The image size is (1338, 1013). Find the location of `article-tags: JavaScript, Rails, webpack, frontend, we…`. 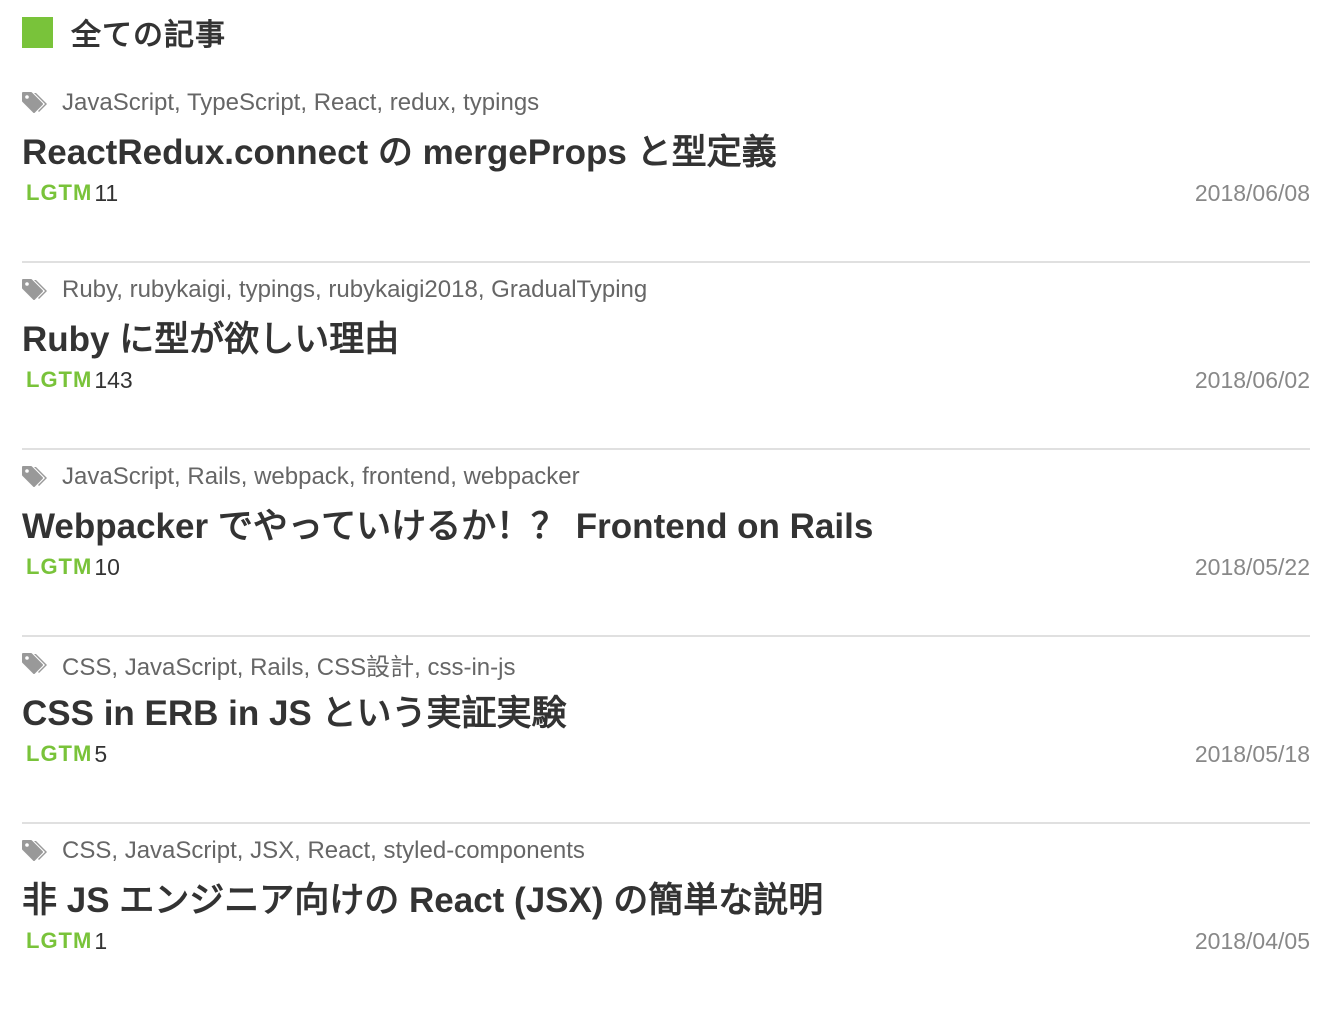

article-tags: JavaScript, Rails, webpack, frontend, we… is located at coordinates (301, 477).